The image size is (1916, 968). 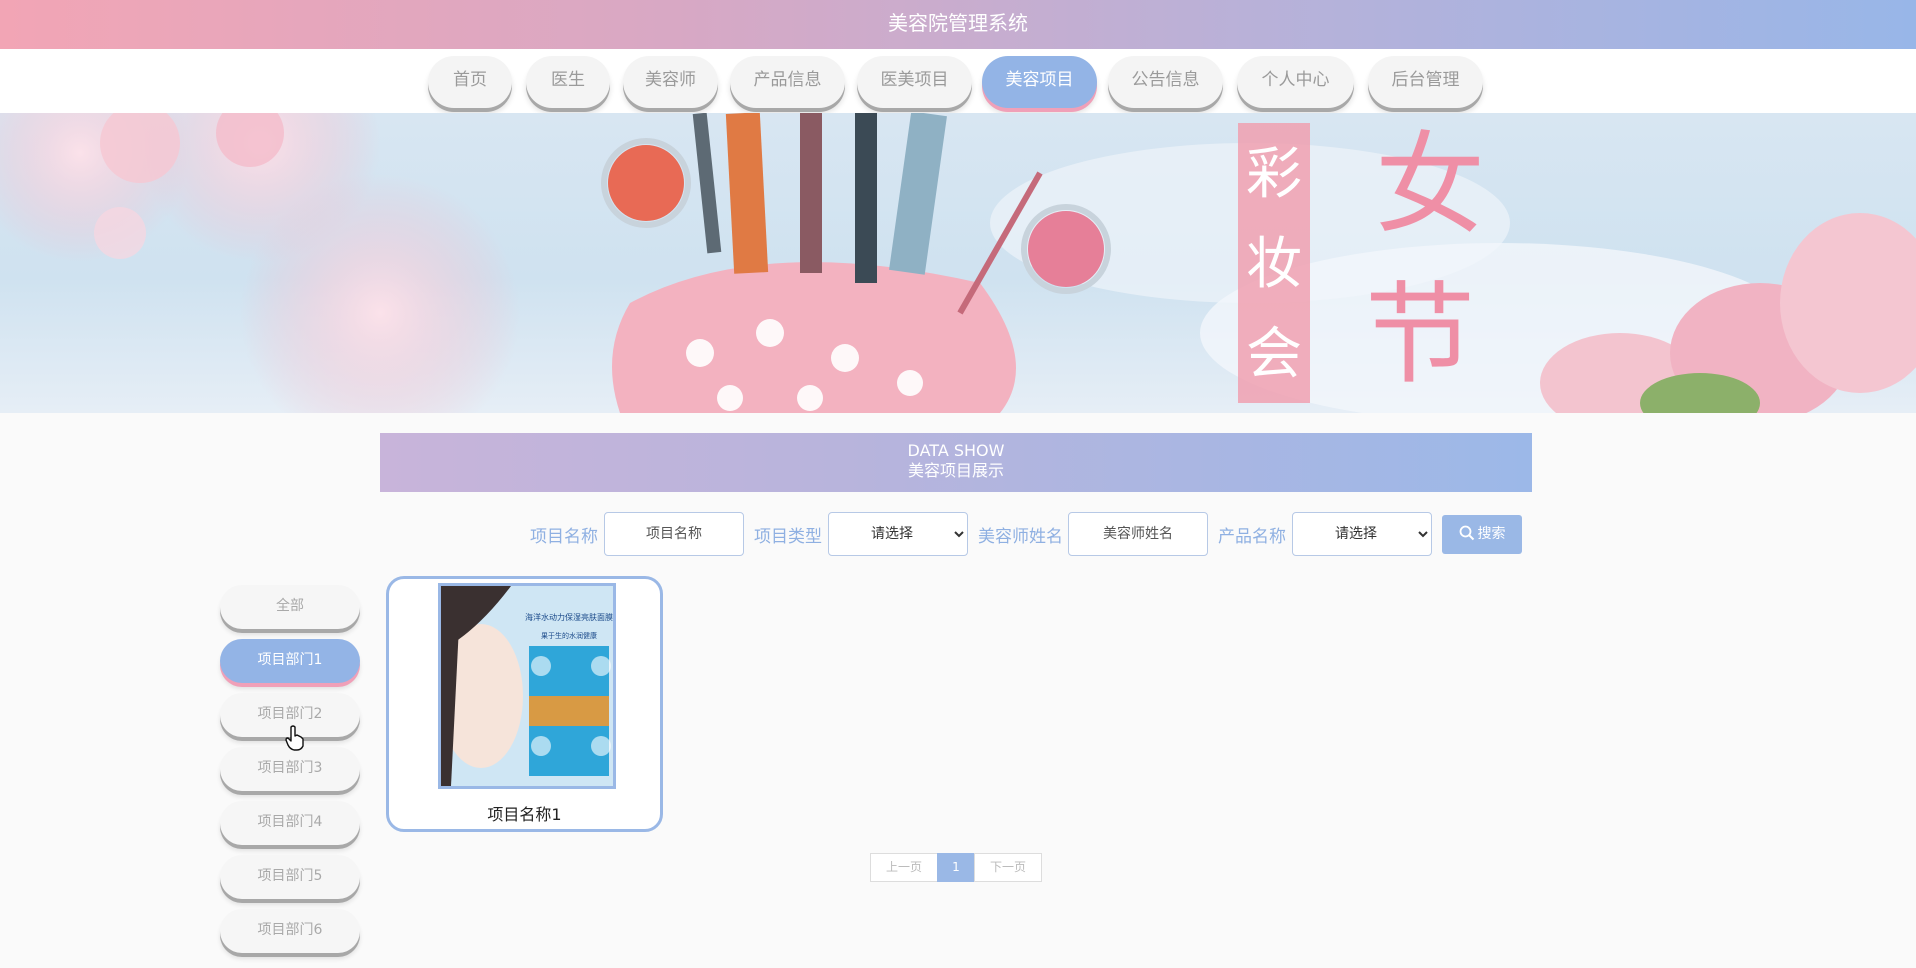 What do you see at coordinates (1430, 185) in the screenshot?
I see `banner-char-4: 女` at bounding box center [1430, 185].